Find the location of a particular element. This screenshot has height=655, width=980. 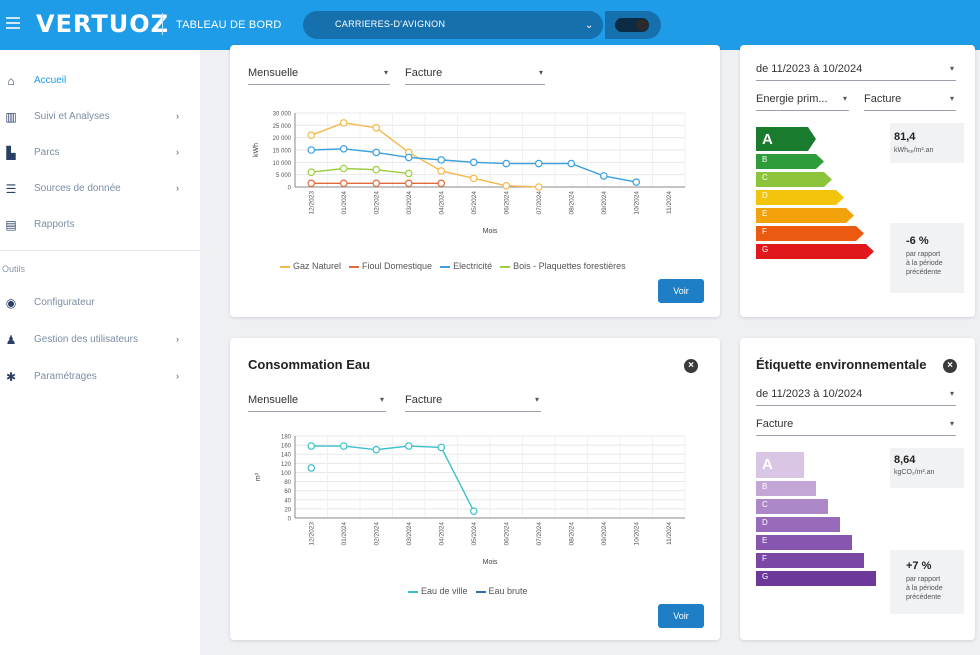

legend-label: Gaz Naturel is located at coordinates (317, 266).